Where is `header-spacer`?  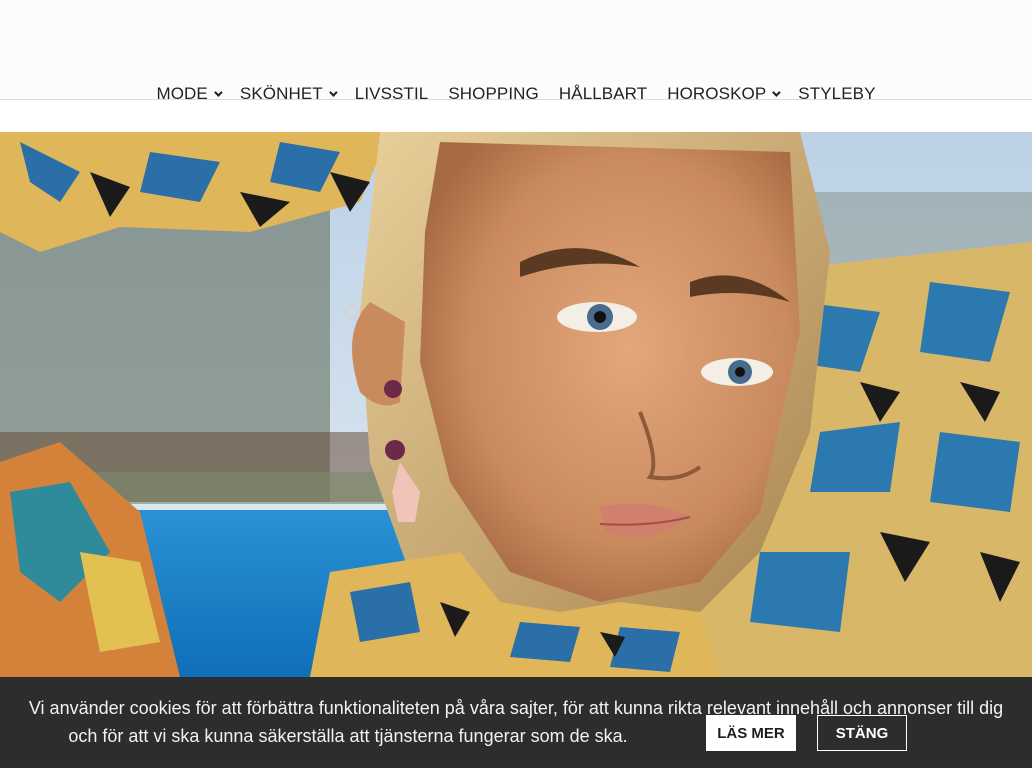
header-spacer is located at coordinates (516, 116).